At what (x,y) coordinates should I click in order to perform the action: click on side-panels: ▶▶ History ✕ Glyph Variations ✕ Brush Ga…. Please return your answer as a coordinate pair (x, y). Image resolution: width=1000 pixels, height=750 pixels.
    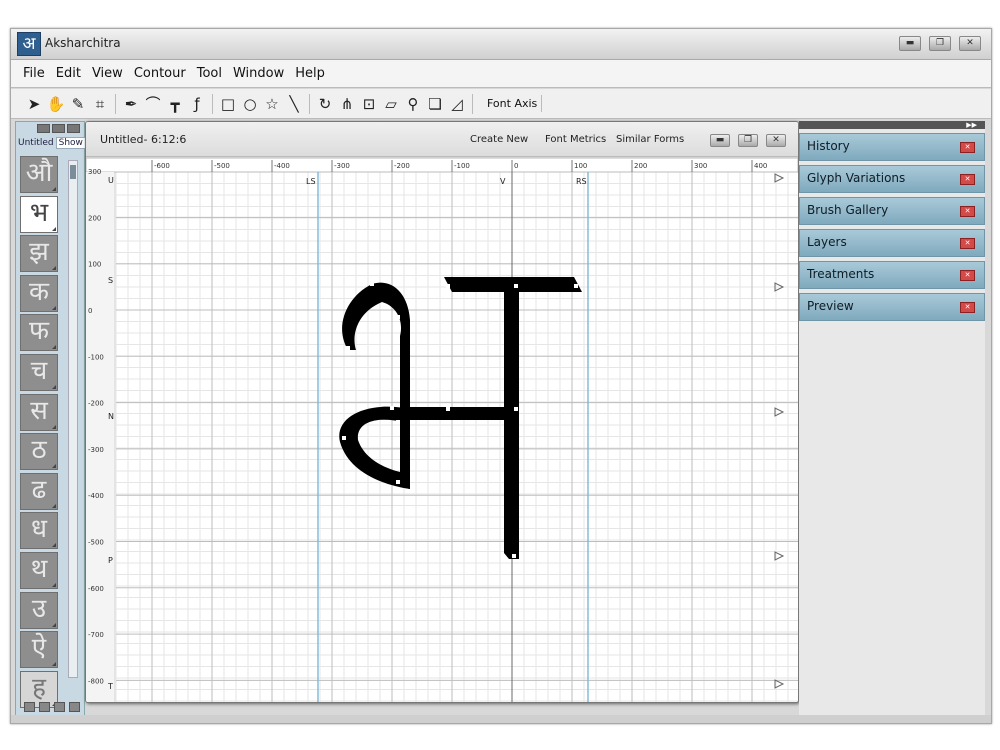
    Looking at the image, I should click on (892, 418).